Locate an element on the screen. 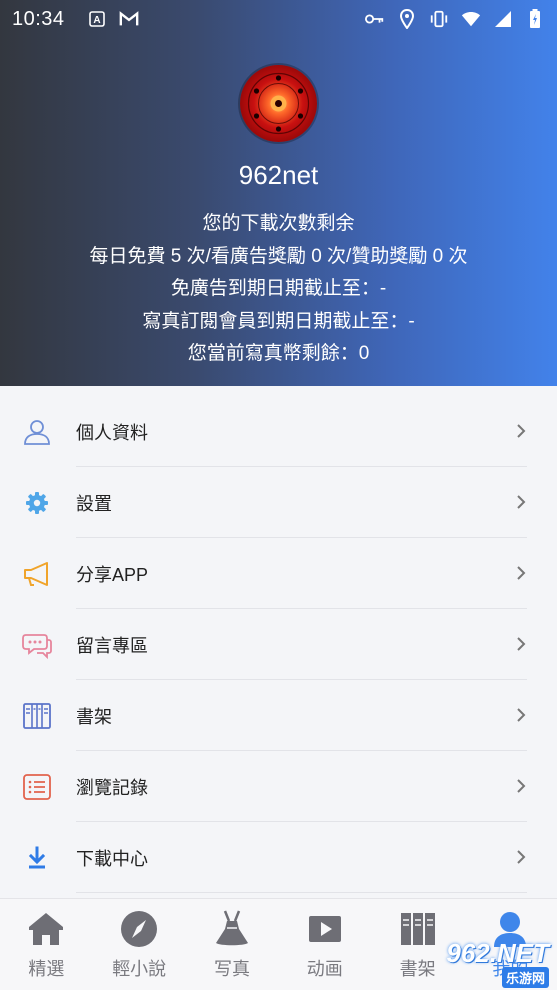 Image resolution: width=557 pixels, height=990 pixels. chat-bubbles-icon is located at coordinates (37, 645).